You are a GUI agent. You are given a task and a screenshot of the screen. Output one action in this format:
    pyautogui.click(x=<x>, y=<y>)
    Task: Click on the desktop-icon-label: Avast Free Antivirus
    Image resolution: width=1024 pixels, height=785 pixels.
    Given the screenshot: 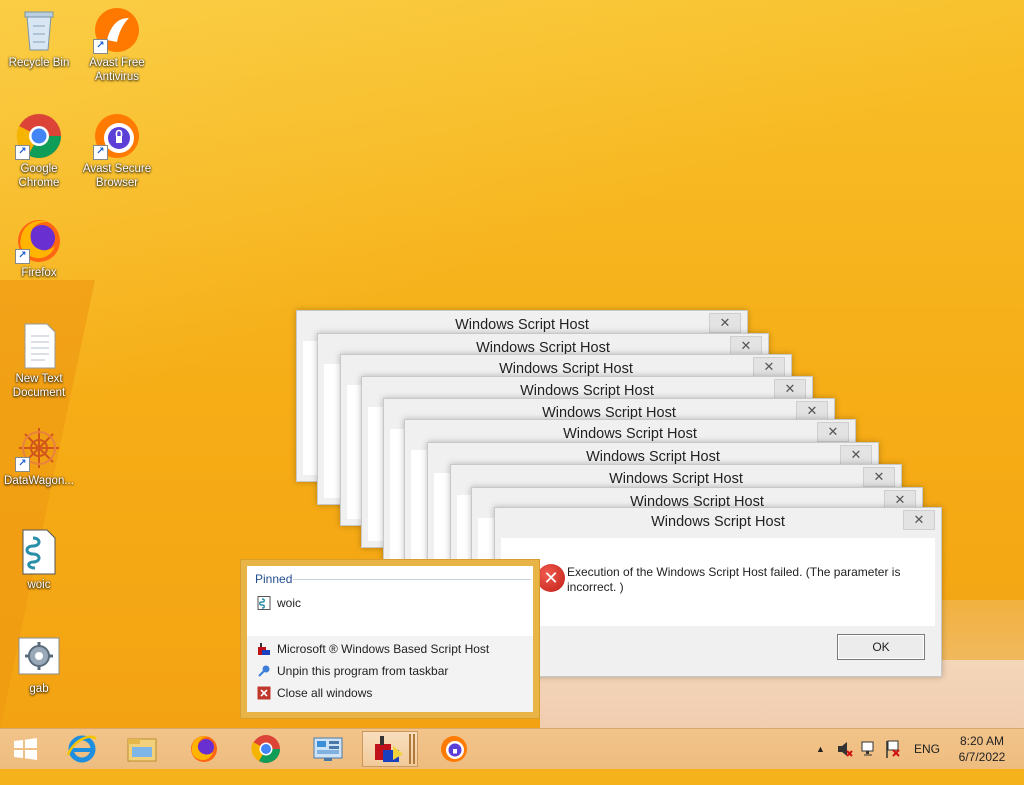 What is the action you would take?
    pyautogui.click(x=117, y=70)
    